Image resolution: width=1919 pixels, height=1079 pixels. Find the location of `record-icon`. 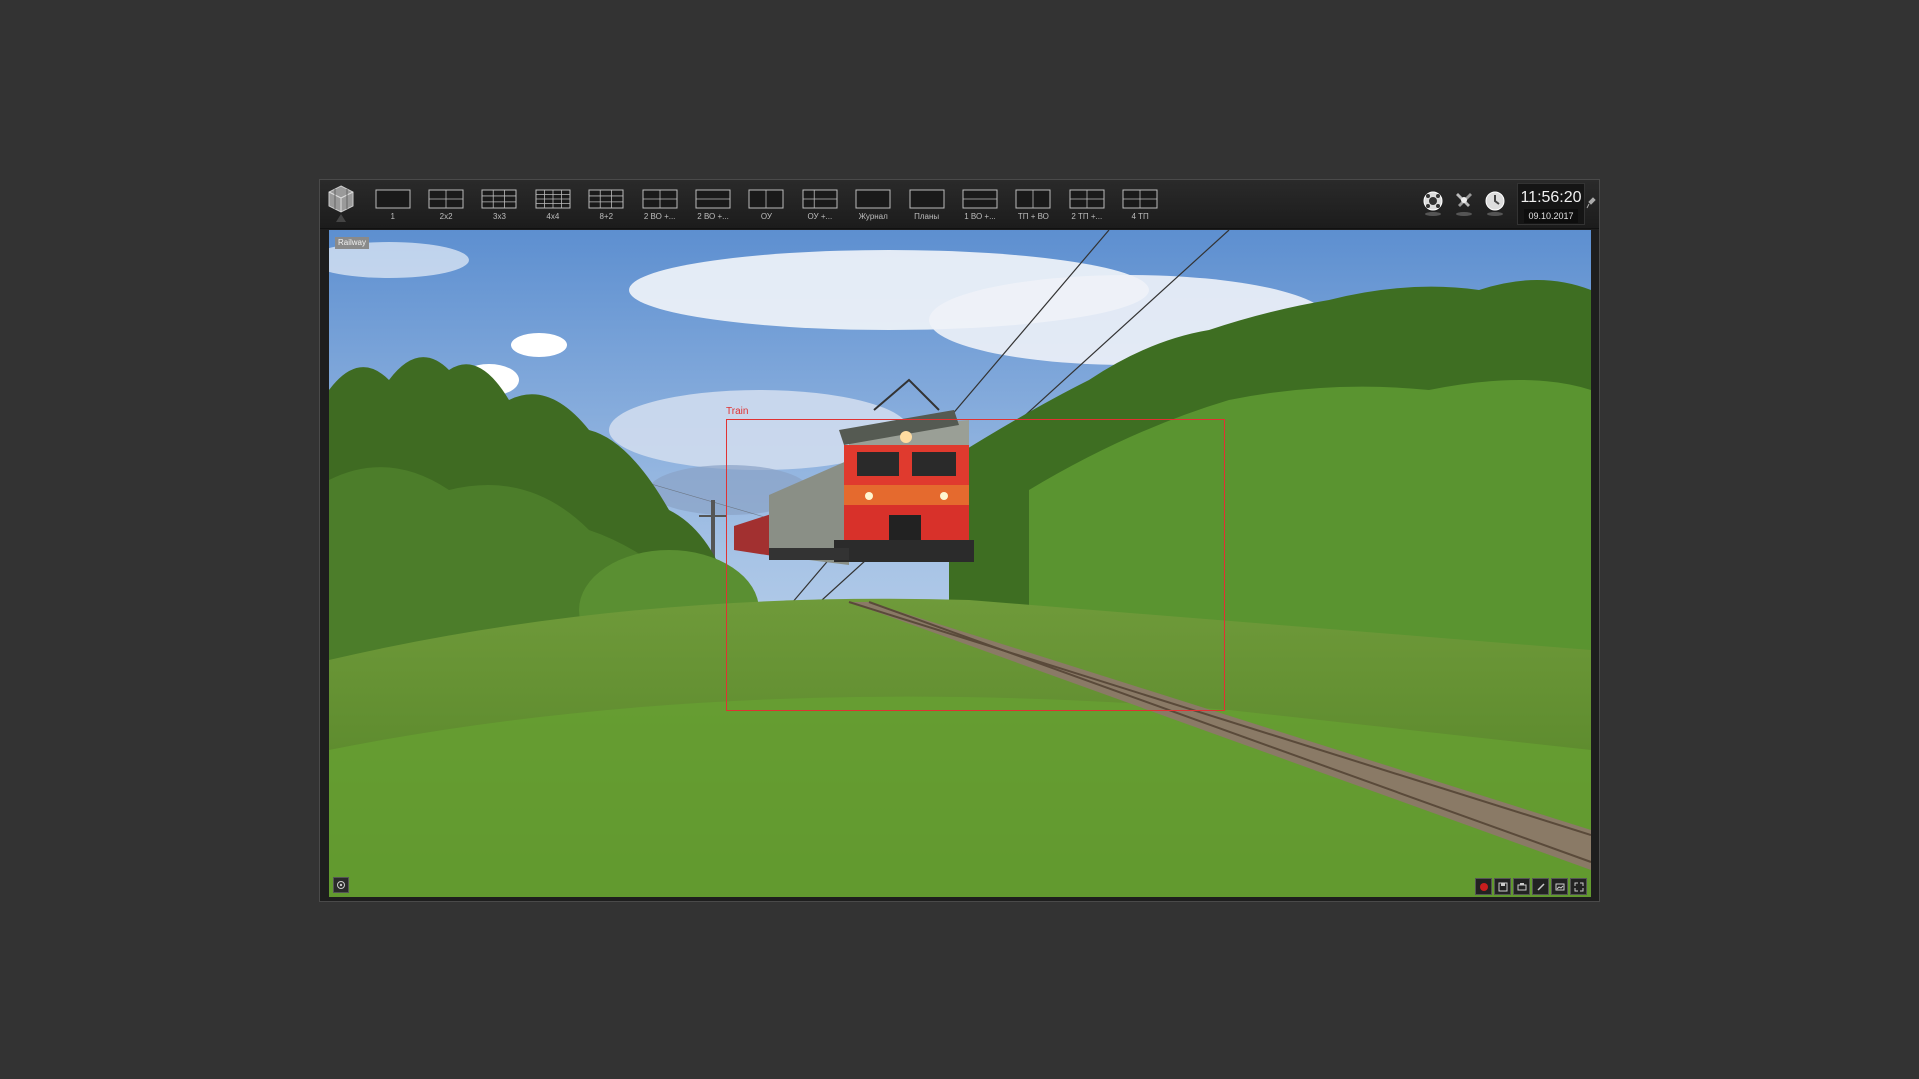

record-icon is located at coordinates (1483, 886).